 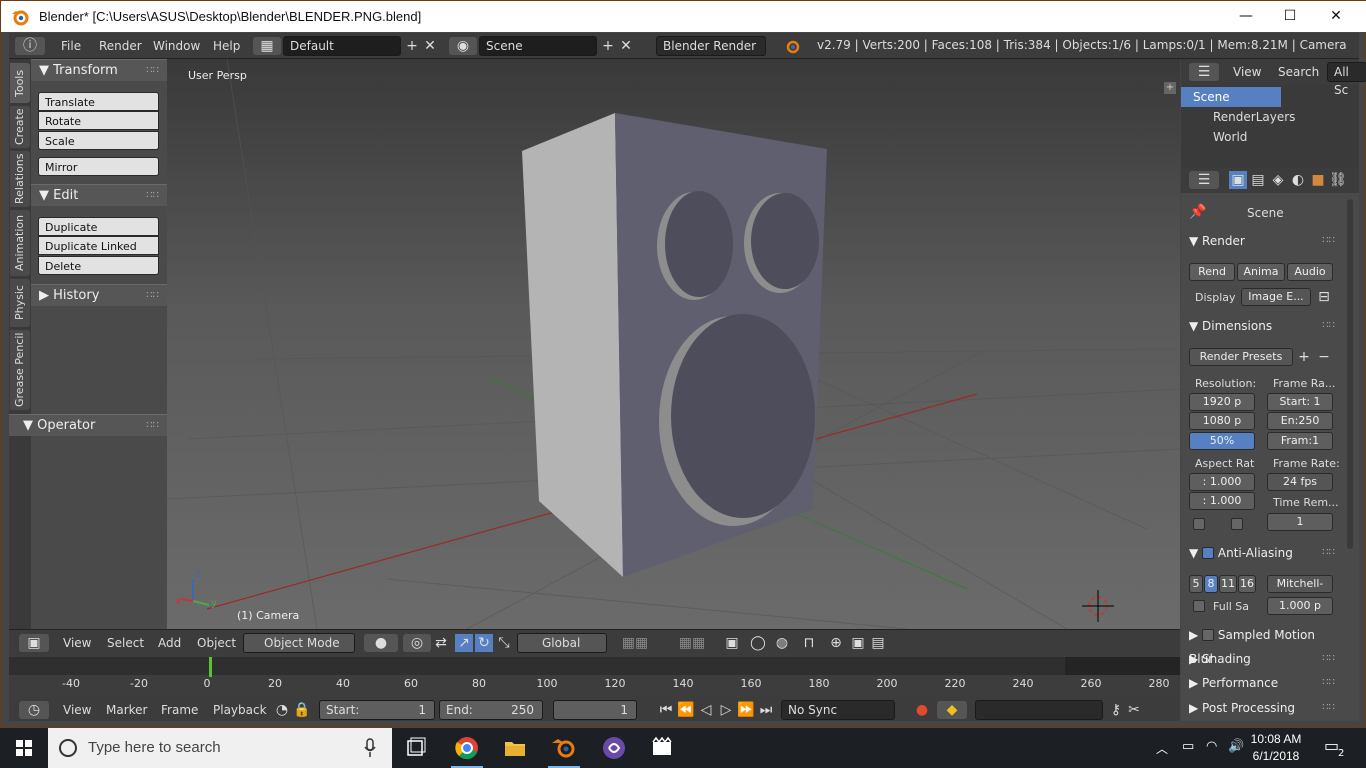 I want to click on play-reverse-icon: ◁, so click(x=706, y=710).